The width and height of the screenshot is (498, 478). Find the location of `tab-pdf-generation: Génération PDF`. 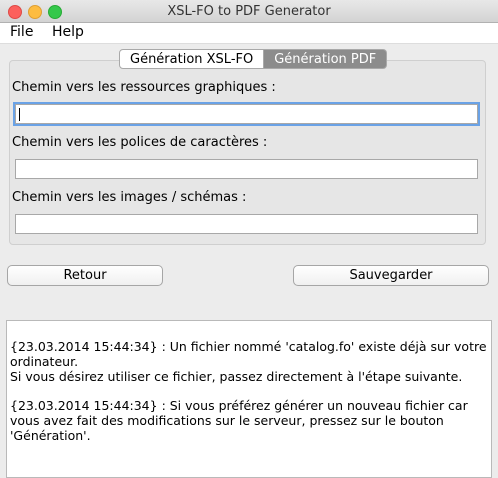

tab-pdf-generation: Génération PDF is located at coordinates (326, 59).